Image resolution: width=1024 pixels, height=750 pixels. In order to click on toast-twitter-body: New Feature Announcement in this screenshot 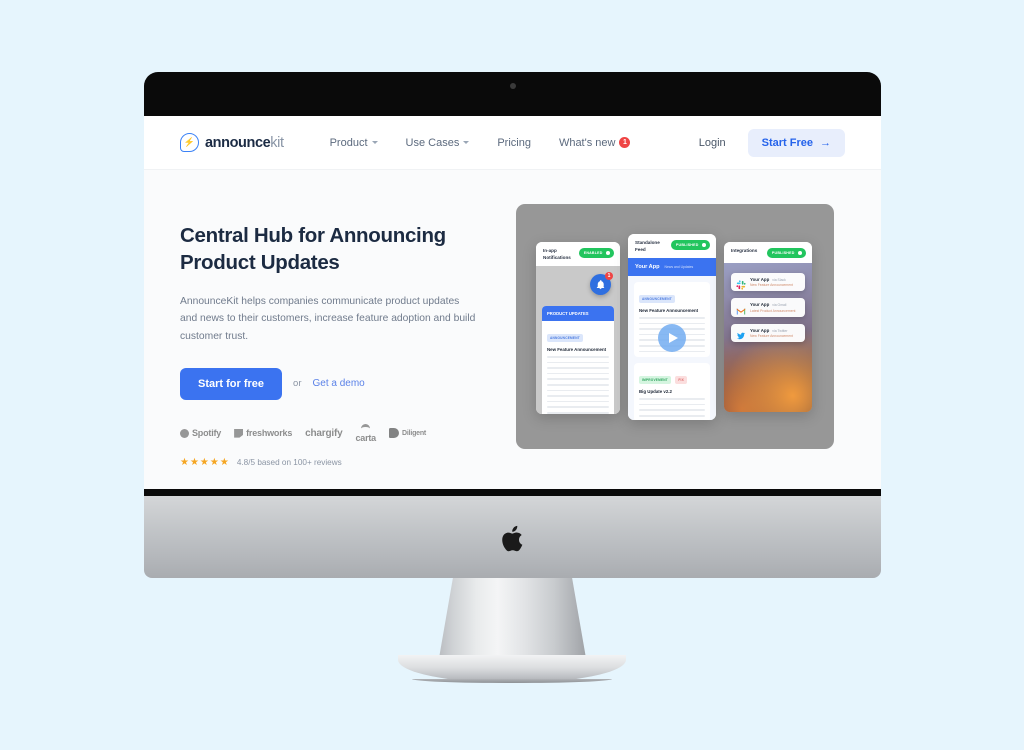, I will do `click(771, 336)`.